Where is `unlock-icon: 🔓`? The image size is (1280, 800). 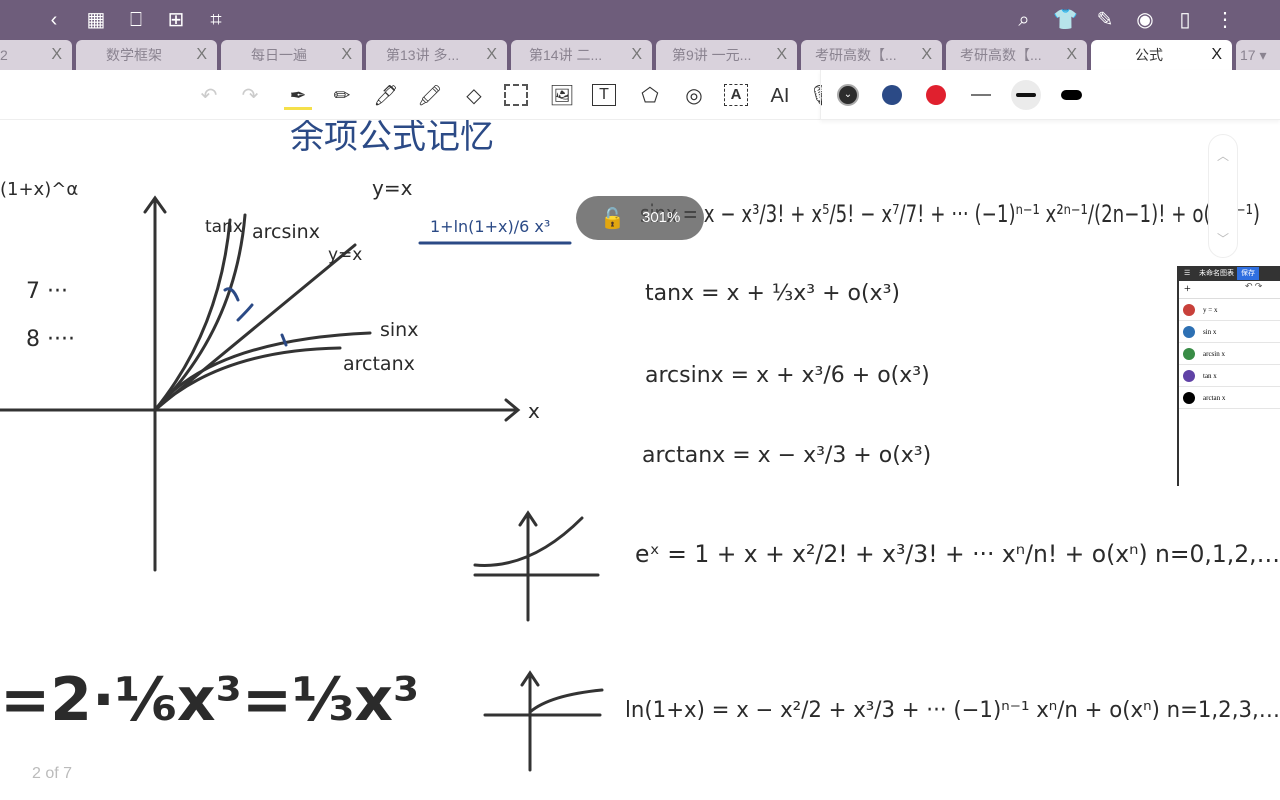 unlock-icon: 🔓 is located at coordinates (612, 218).